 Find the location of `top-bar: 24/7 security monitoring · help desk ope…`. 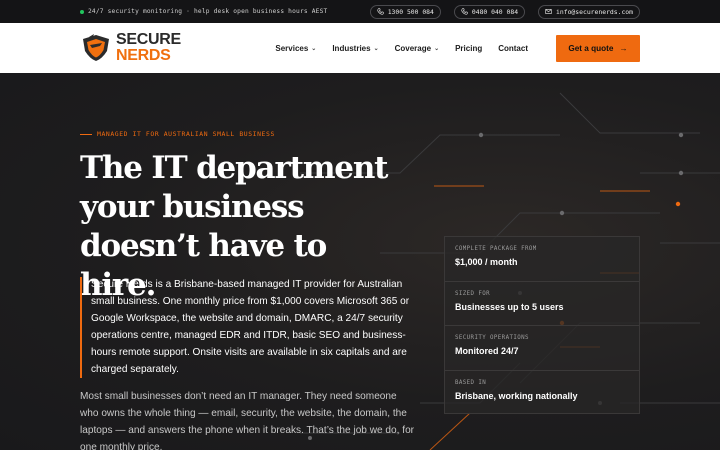

top-bar: 24/7 security monitoring · help desk ope… is located at coordinates (360, 11).